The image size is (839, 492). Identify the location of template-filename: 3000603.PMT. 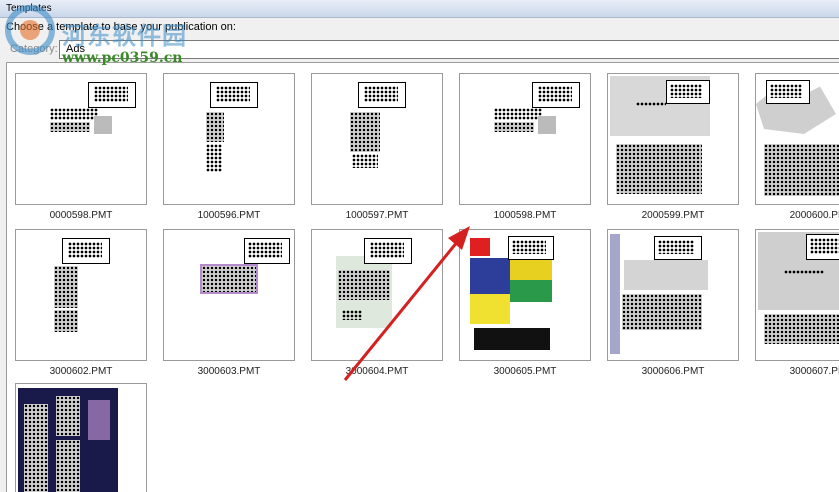
(229, 371).